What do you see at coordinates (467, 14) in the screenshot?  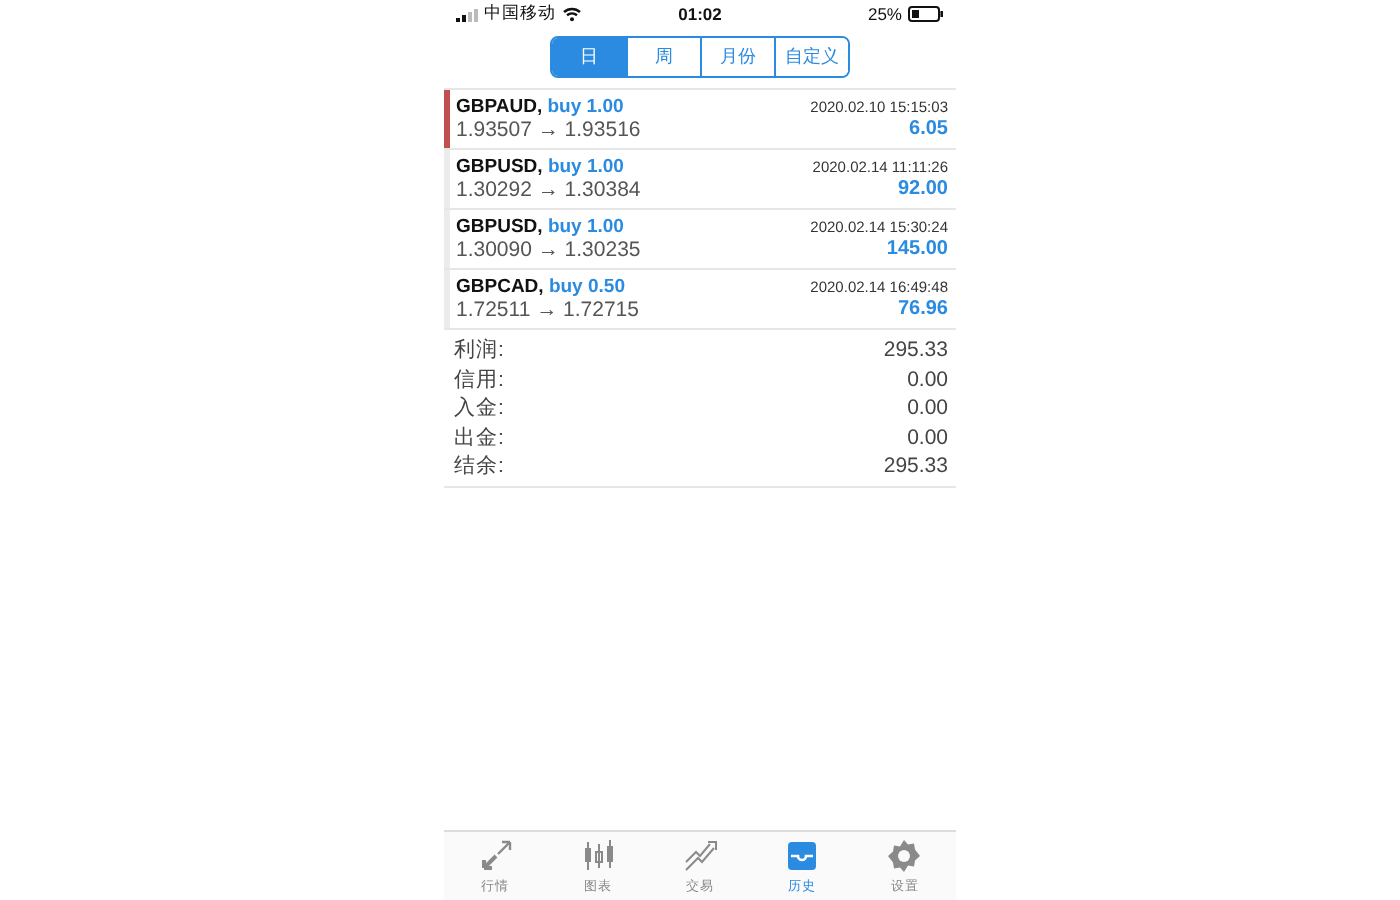 I see `signal-icon` at bounding box center [467, 14].